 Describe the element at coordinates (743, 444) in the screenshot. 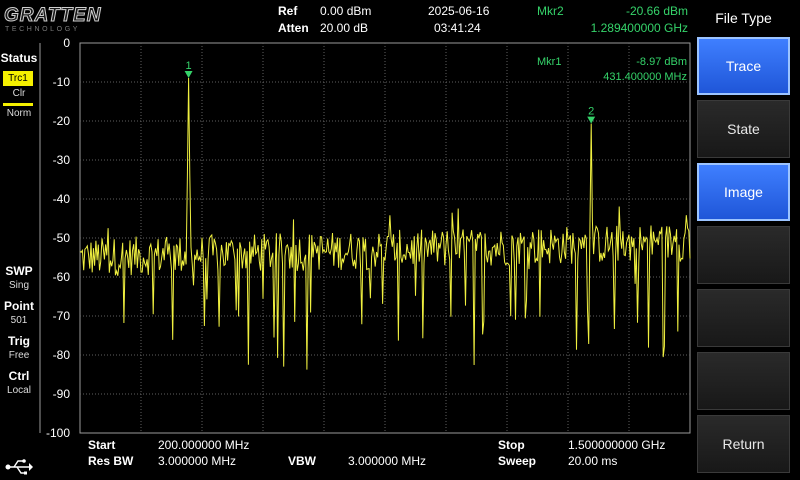

I see `softkey-return: Return` at that location.